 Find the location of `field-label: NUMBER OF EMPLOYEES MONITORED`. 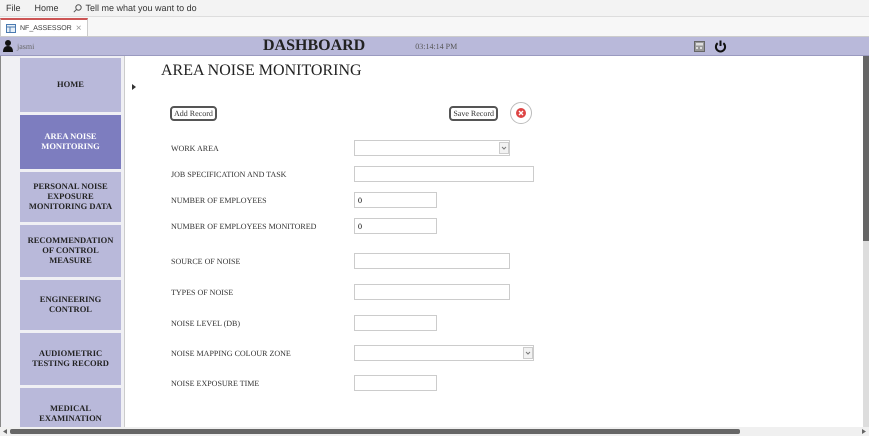

field-label: NUMBER OF EMPLOYEES MONITORED is located at coordinates (244, 226).